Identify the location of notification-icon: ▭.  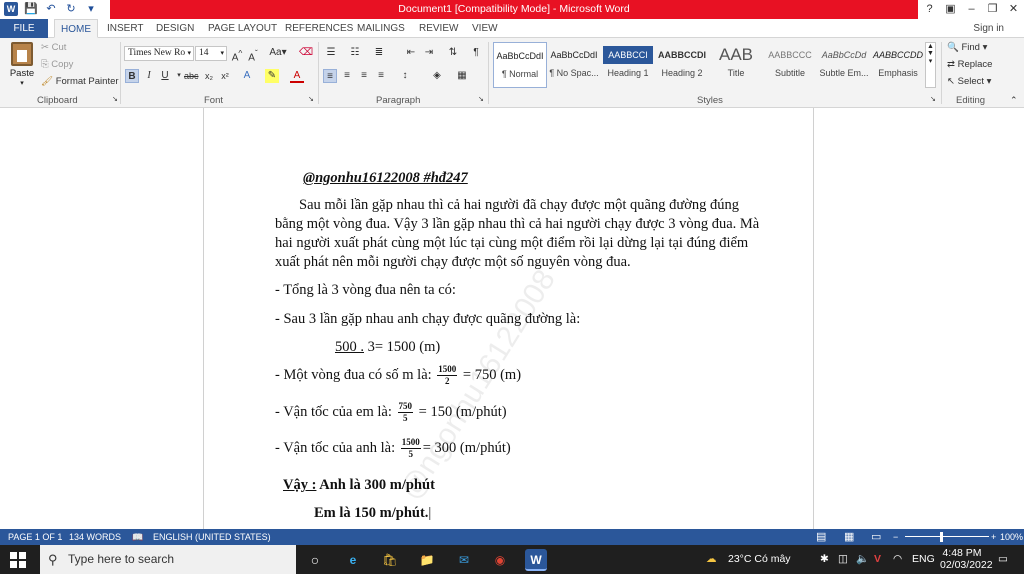
(1003, 559).